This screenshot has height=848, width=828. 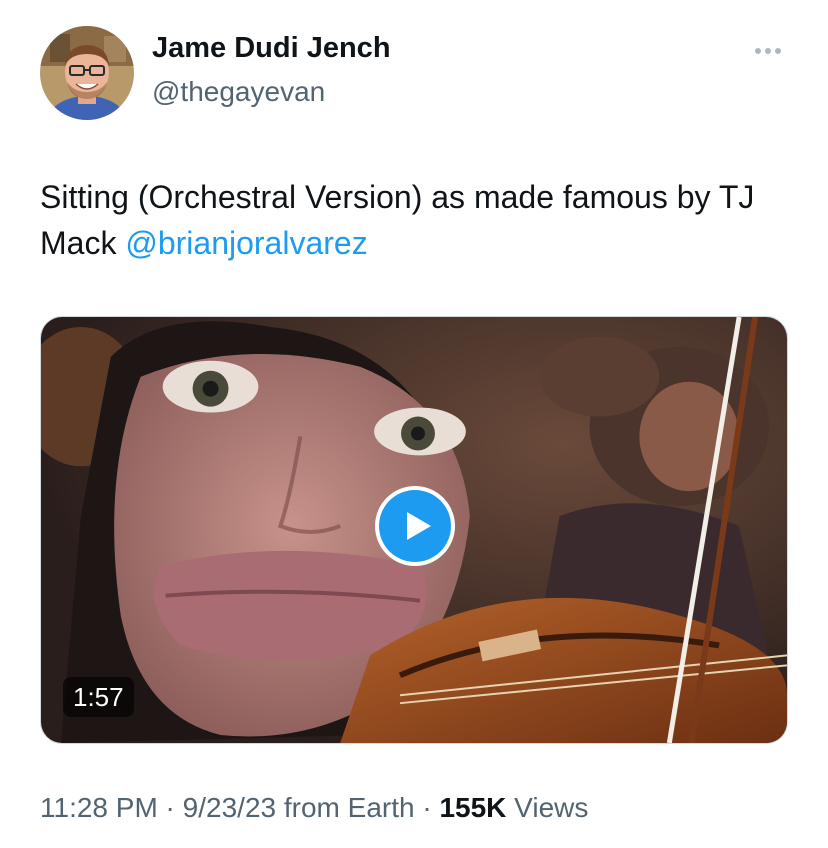 What do you see at coordinates (345, 807) in the screenshot?
I see `tweet-source: from Earth` at bounding box center [345, 807].